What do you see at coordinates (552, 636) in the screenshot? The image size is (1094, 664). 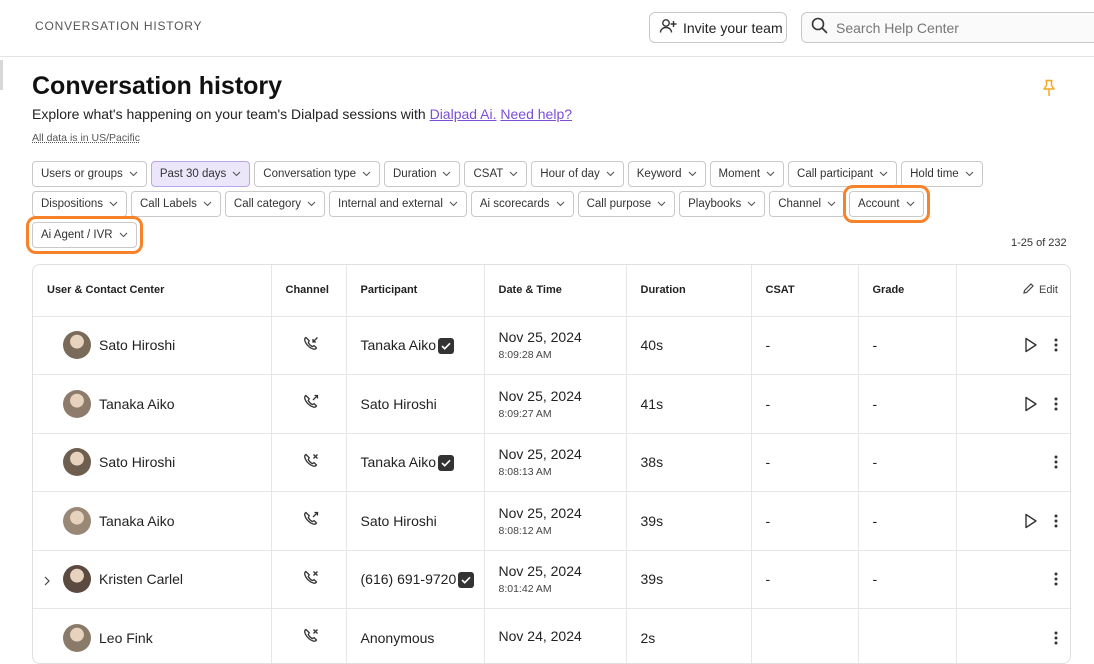 I see `table-row: Leo FinkAnonymousNov 24, 20242s` at bounding box center [552, 636].